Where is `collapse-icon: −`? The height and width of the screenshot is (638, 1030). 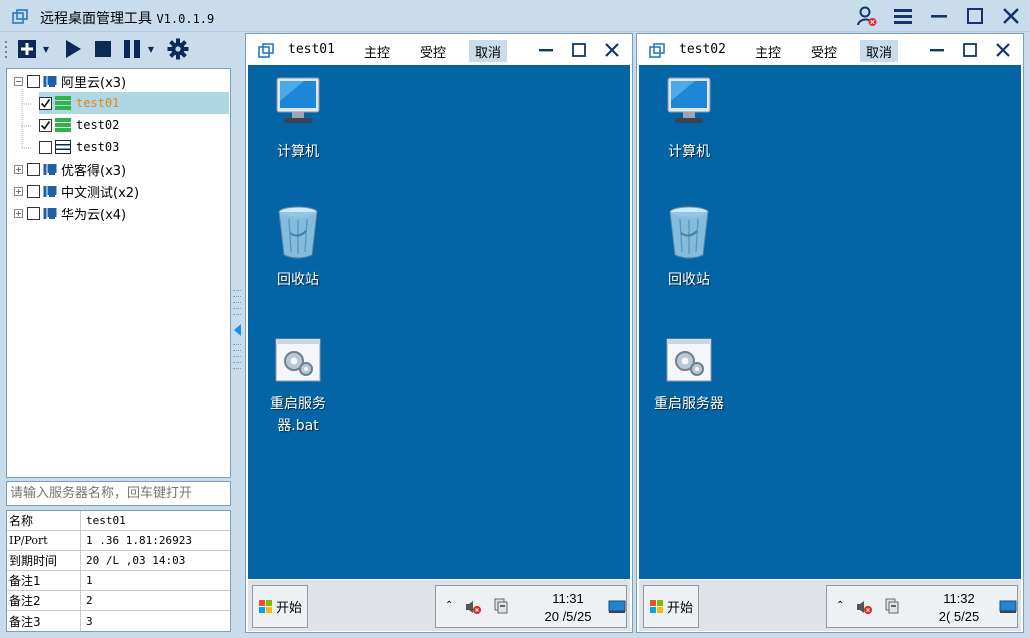
collapse-icon: − is located at coordinates (18, 81).